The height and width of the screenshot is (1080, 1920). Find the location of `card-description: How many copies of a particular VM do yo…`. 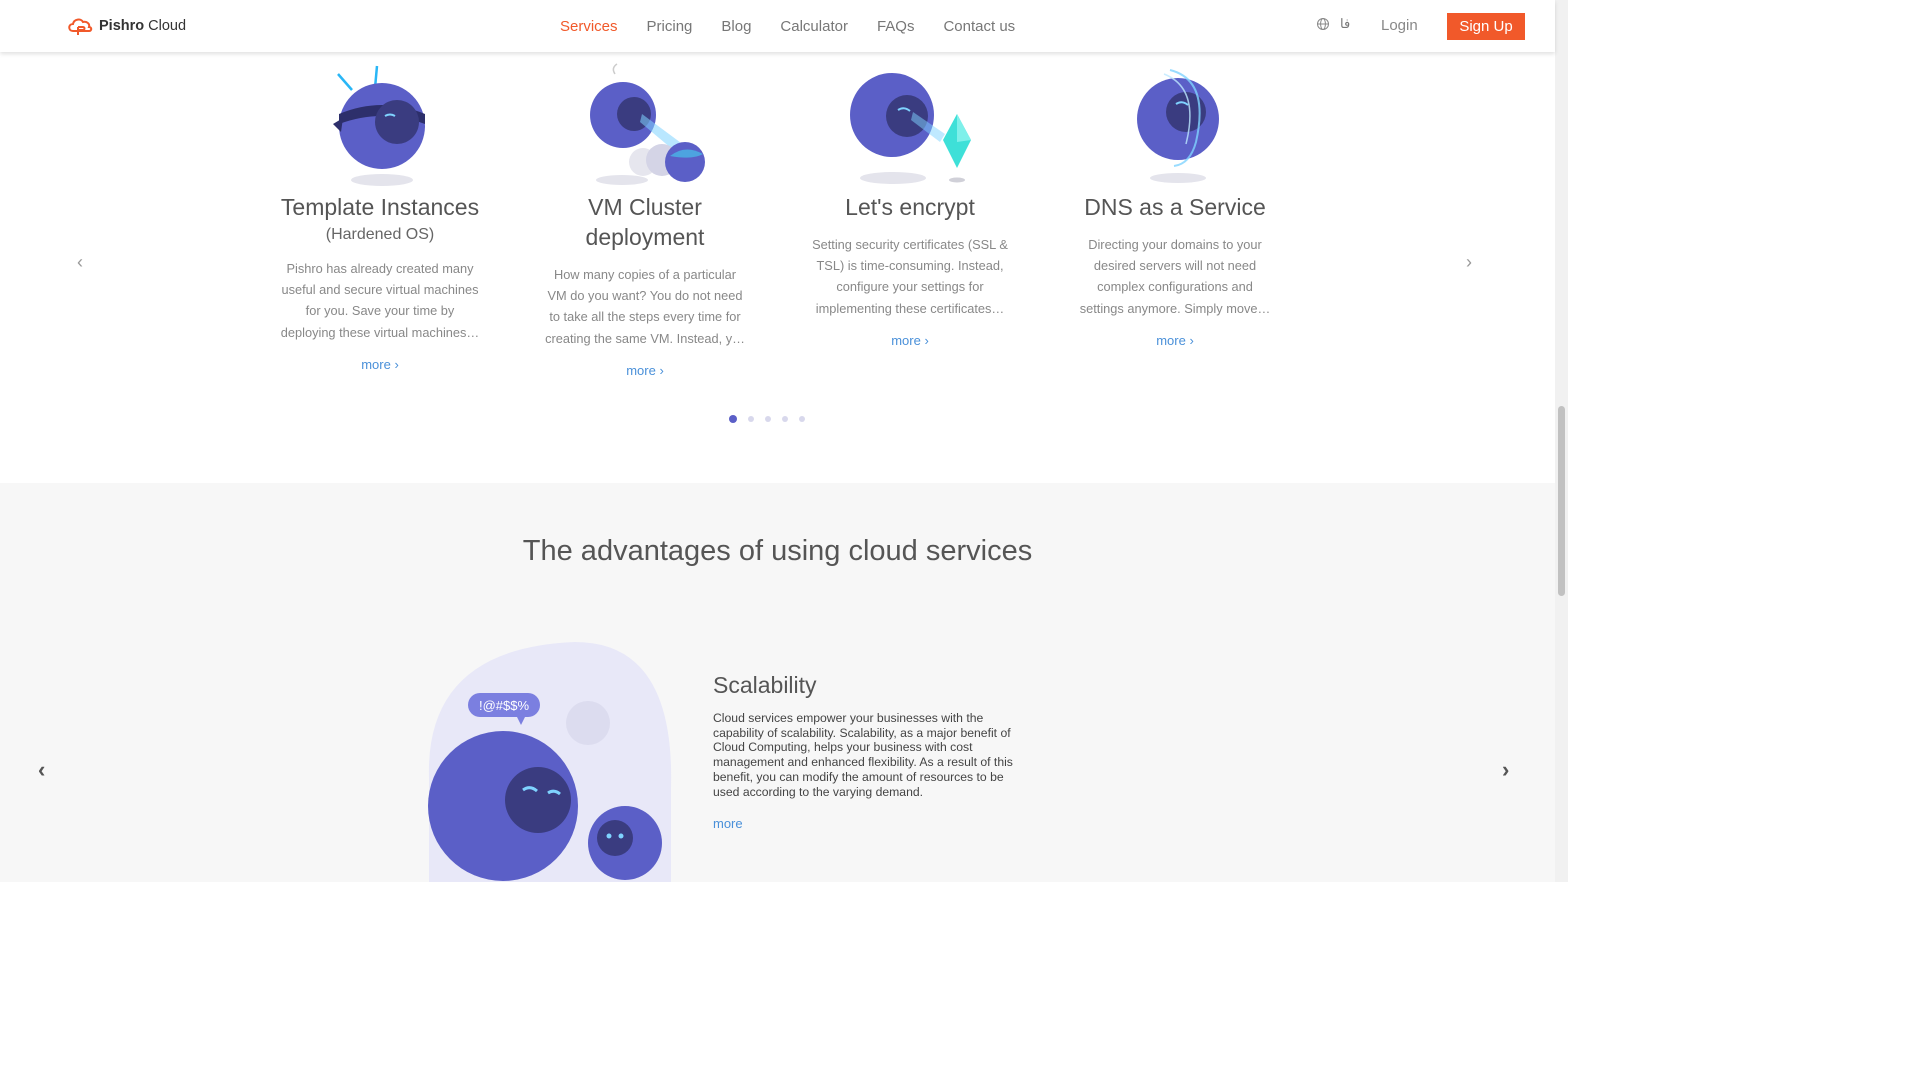

card-description: How many copies of a particular VM do yo… is located at coordinates (645, 306).